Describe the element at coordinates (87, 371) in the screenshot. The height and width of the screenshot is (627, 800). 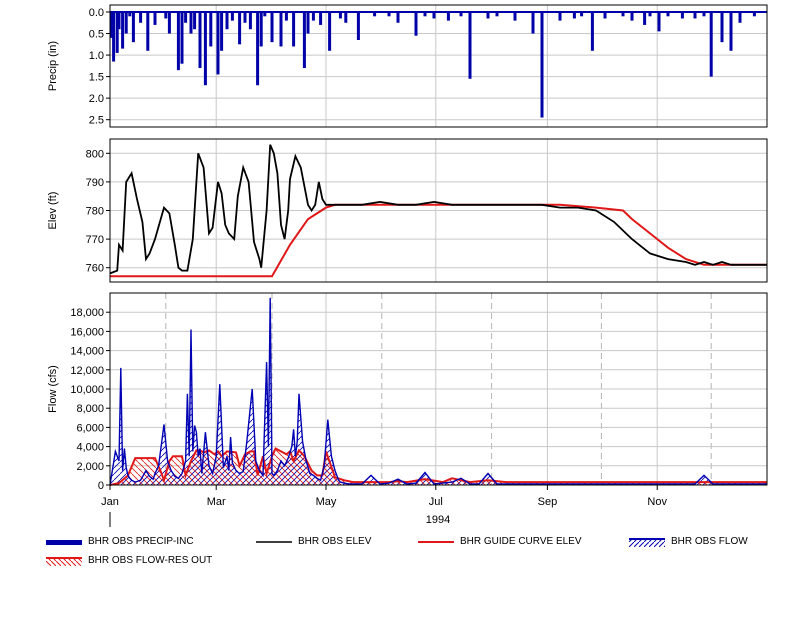
I see `y-tick-label: 12,000` at that location.